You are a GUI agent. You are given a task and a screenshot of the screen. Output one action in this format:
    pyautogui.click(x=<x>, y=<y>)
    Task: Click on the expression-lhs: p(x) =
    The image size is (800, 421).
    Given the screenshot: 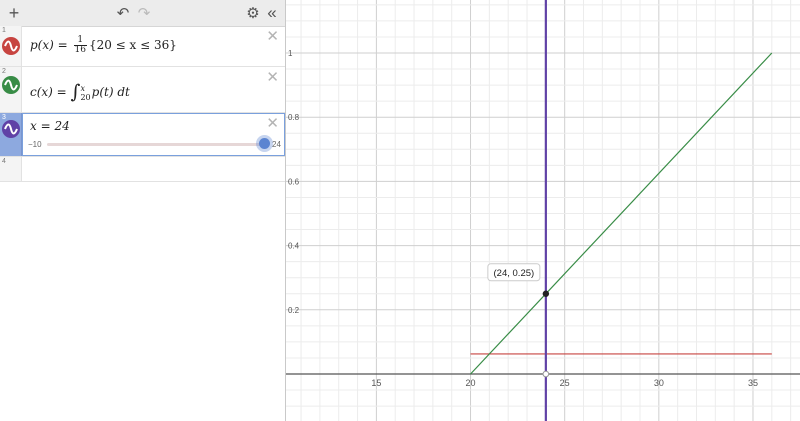 What is the action you would take?
    pyautogui.click(x=51, y=45)
    